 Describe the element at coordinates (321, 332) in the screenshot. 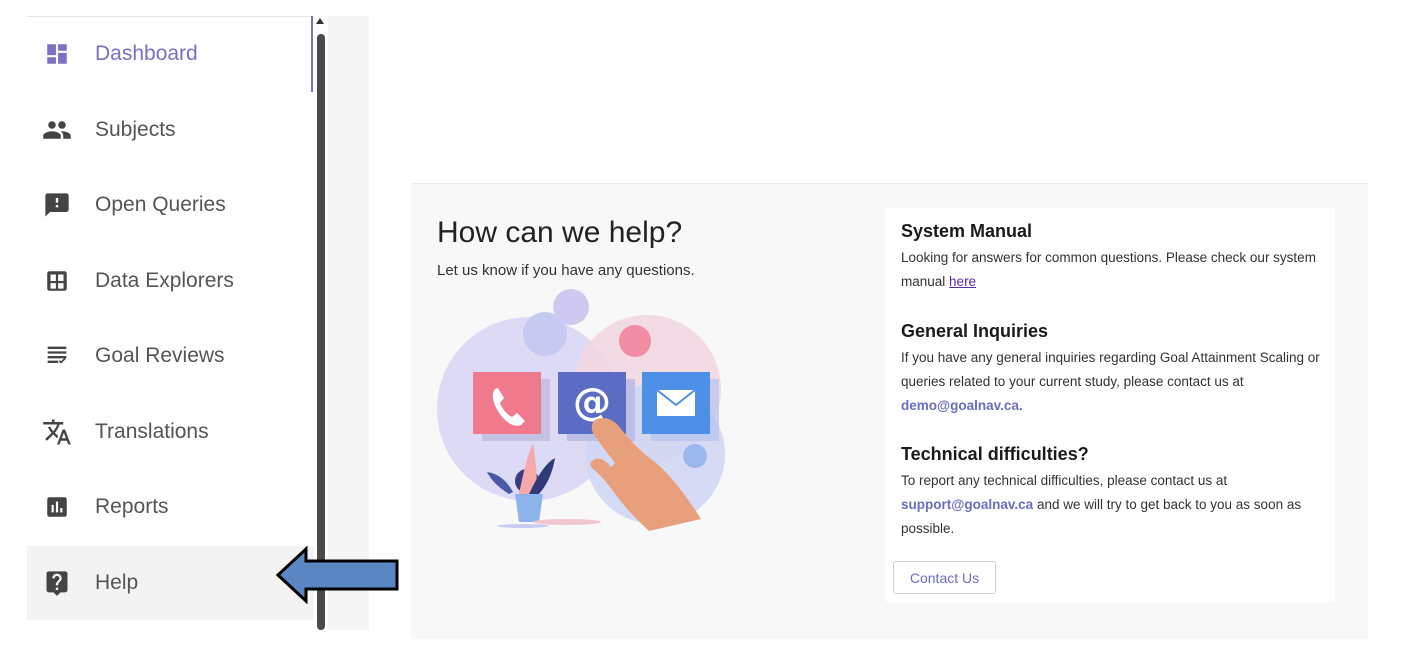

I see `scrollbar-thumb` at that location.